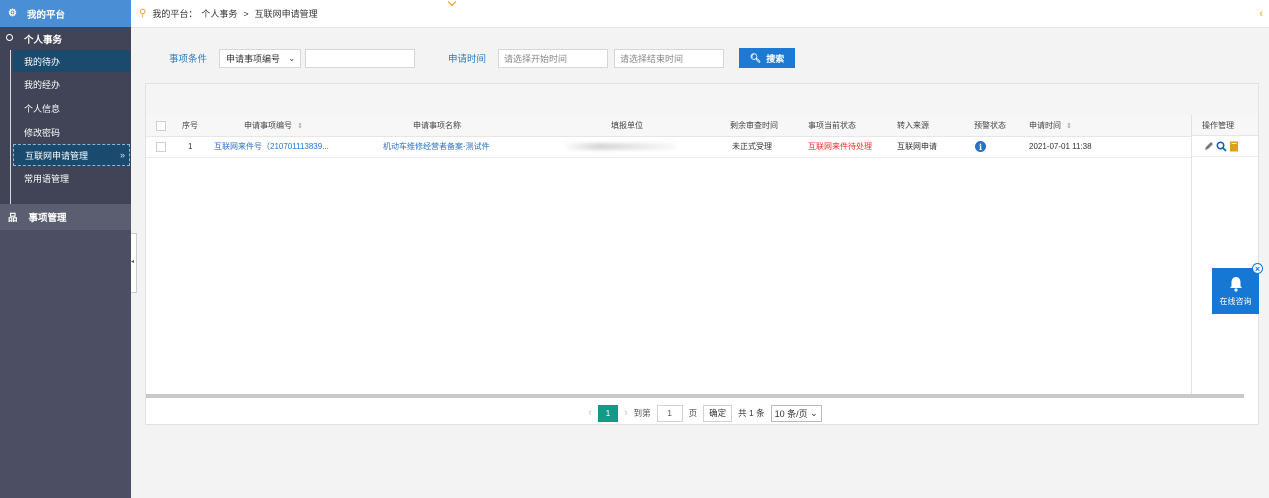  What do you see at coordinates (832, 125) in the screenshot?
I see `header-status: 事项当前状态` at bounding box center [832, 125].